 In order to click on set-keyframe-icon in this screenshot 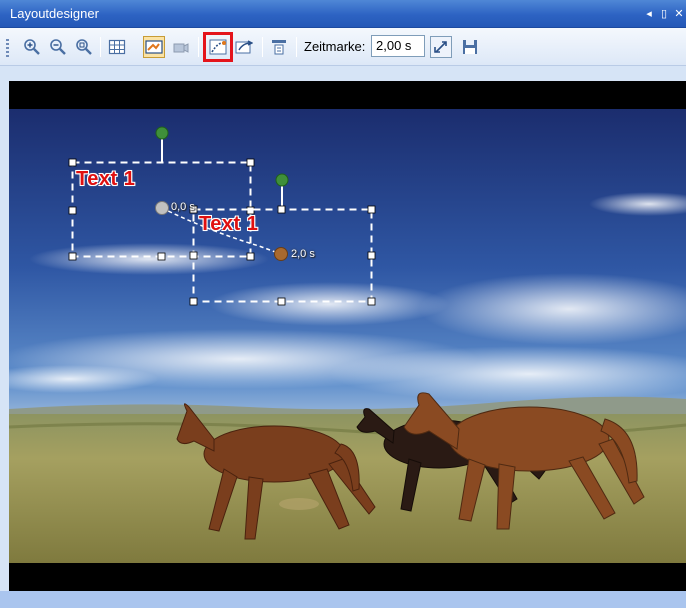, I will do `click(440, 47)`.